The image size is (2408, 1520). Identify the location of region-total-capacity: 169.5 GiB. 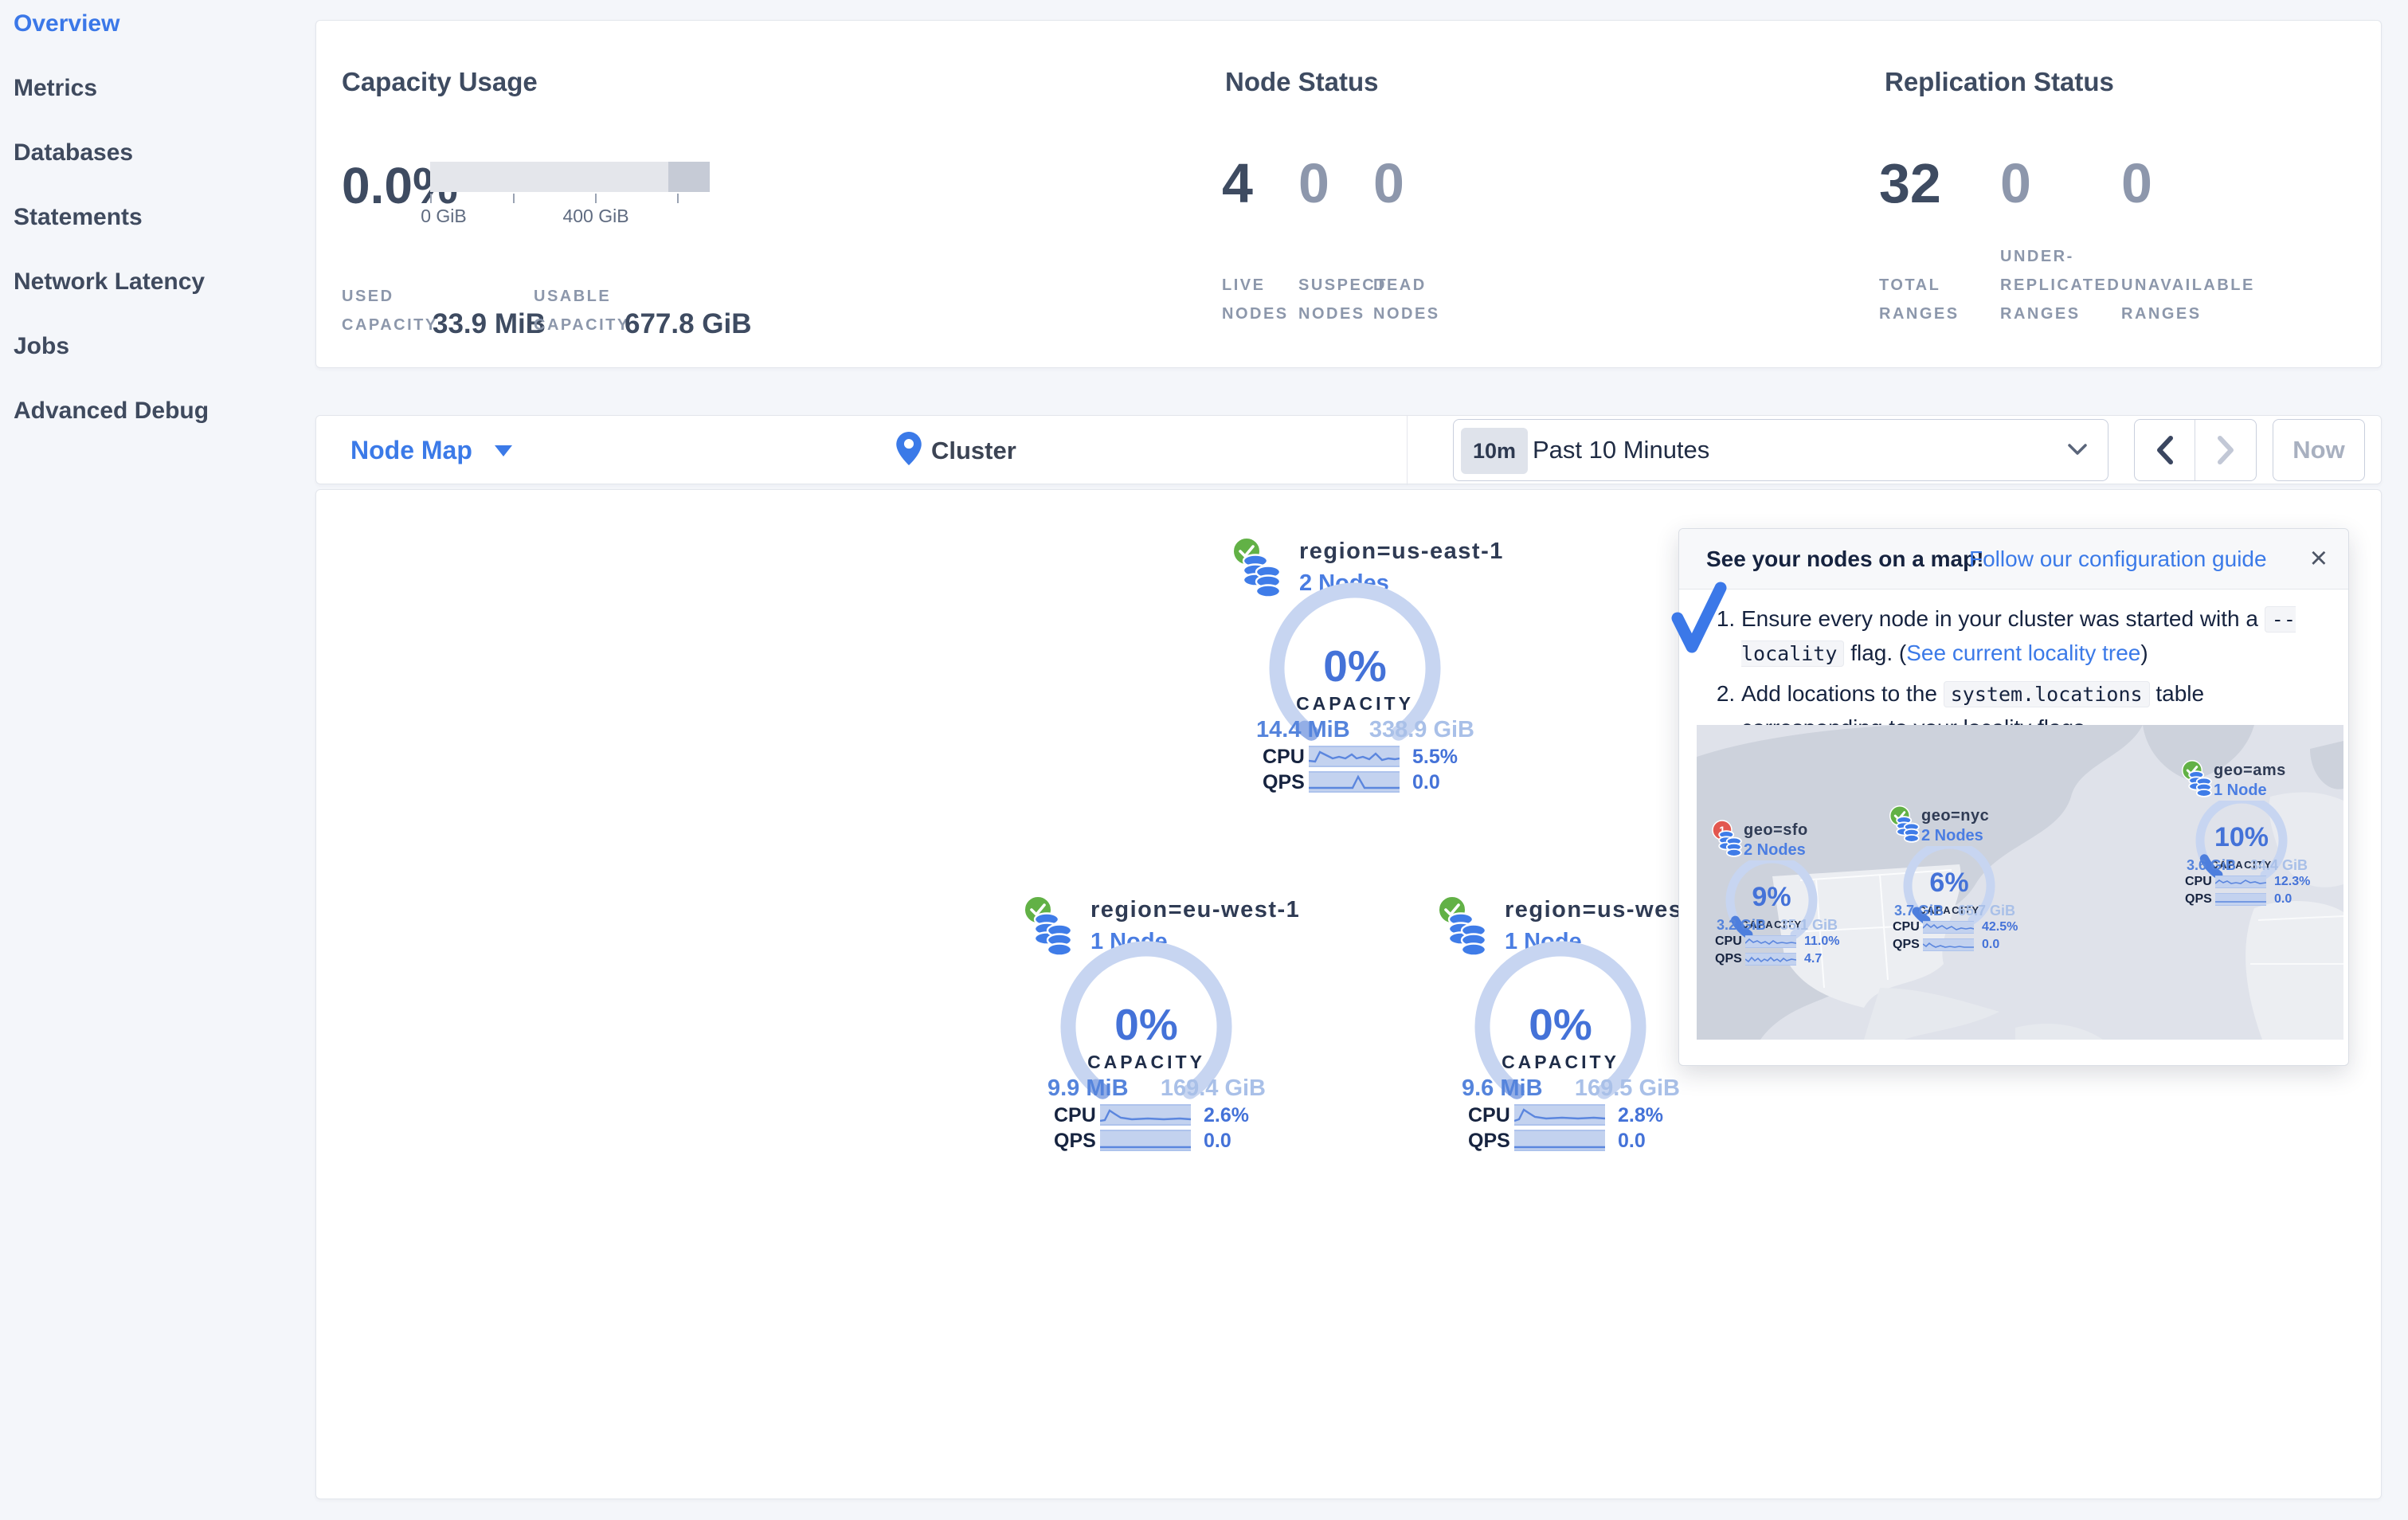
(1627, 1088).